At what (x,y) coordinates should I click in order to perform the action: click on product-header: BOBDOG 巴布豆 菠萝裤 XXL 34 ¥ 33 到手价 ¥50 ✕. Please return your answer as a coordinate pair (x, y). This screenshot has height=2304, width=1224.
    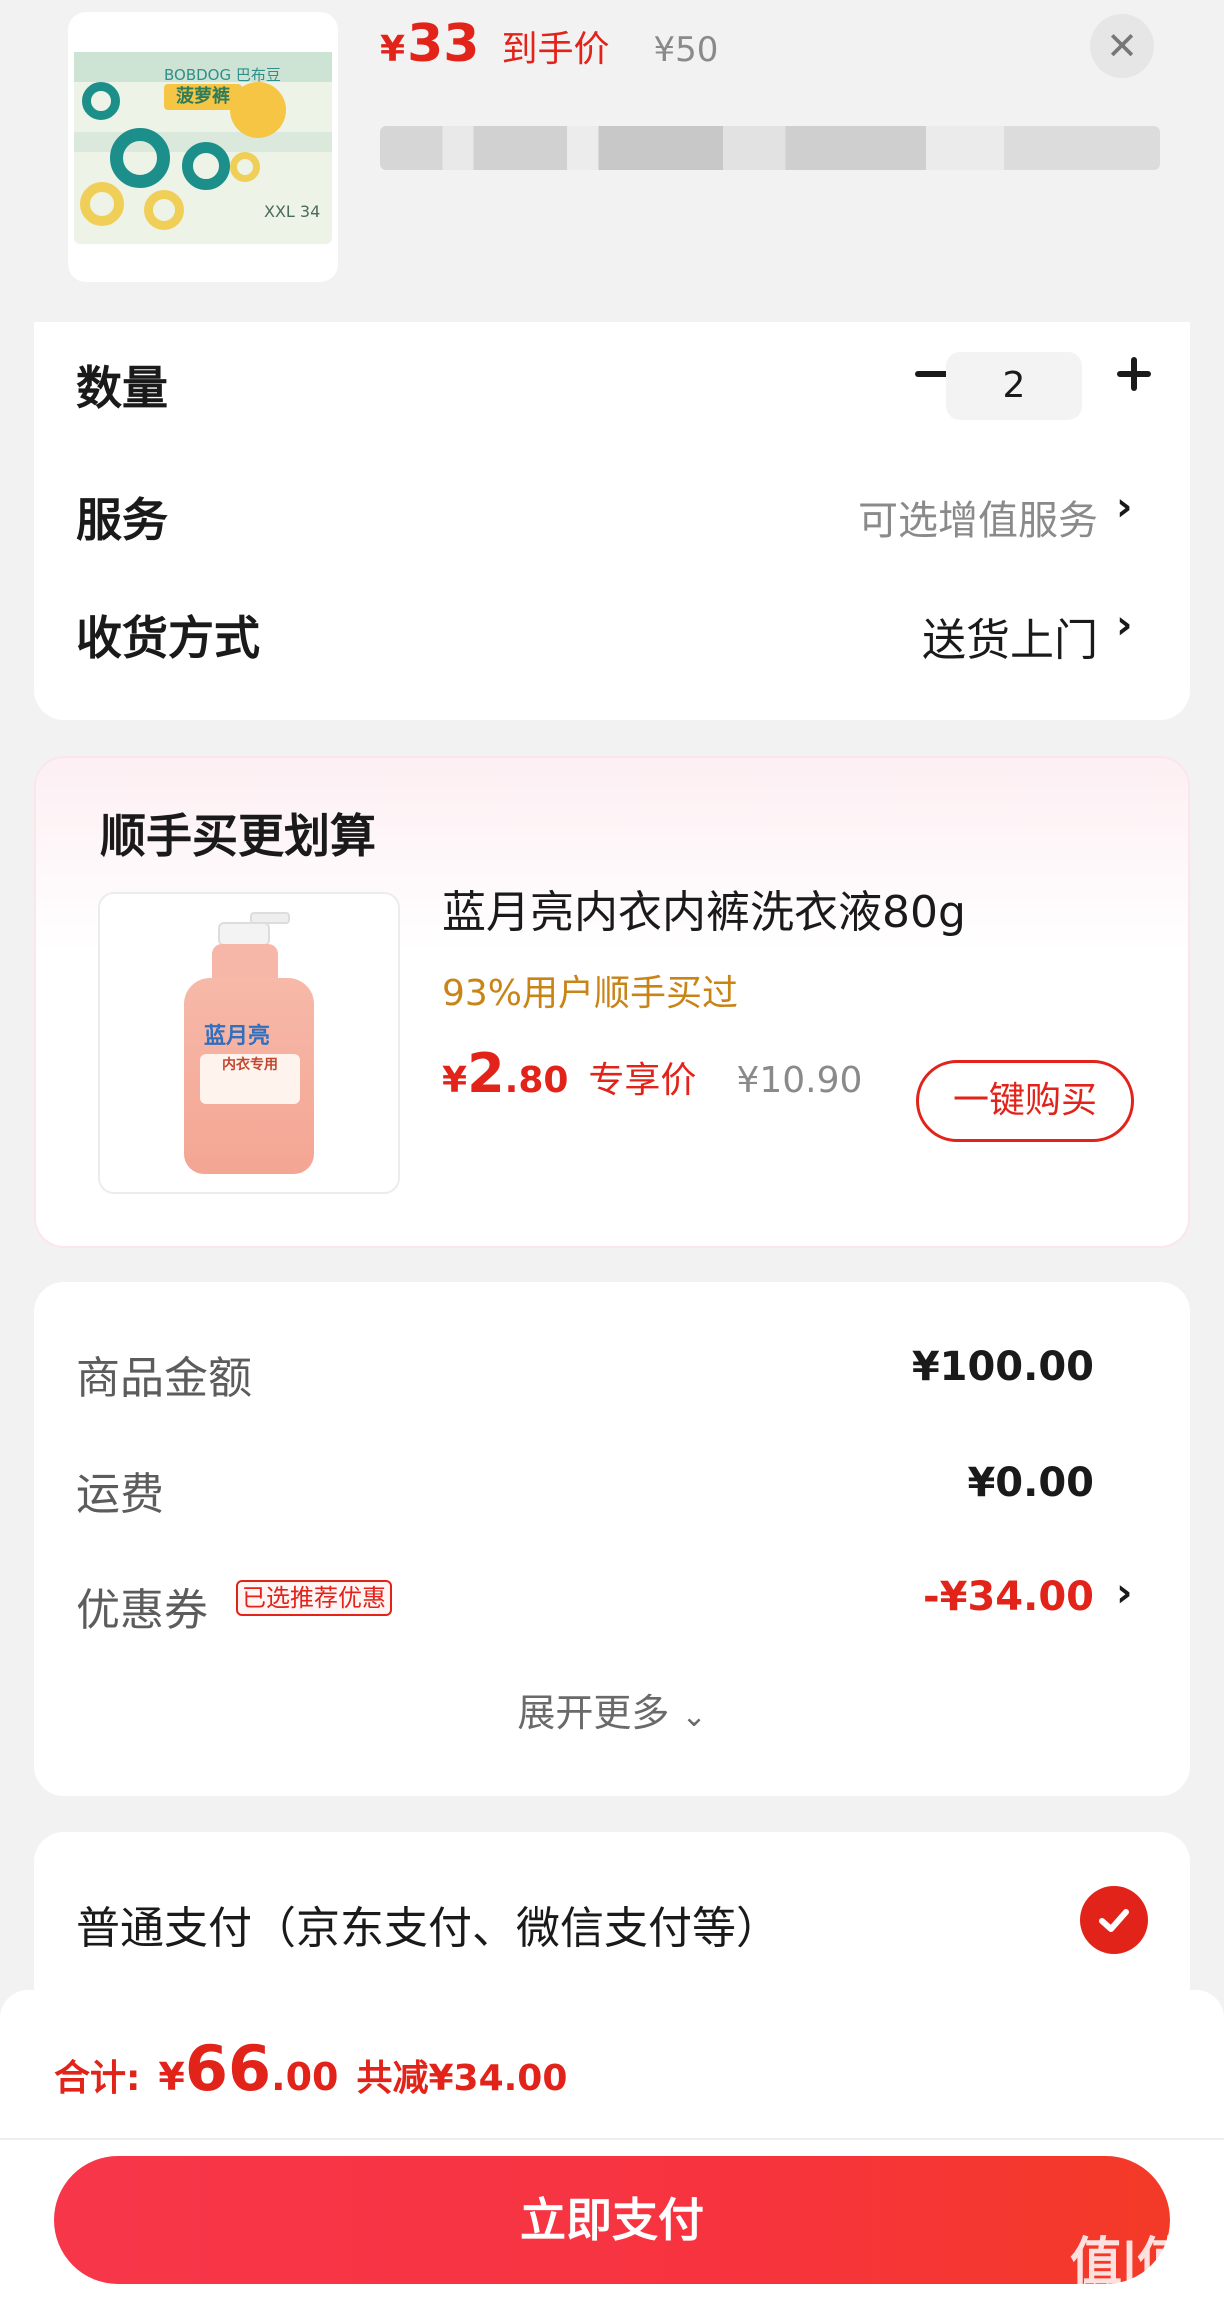
    Looking at the image, I should click on (612, 161).